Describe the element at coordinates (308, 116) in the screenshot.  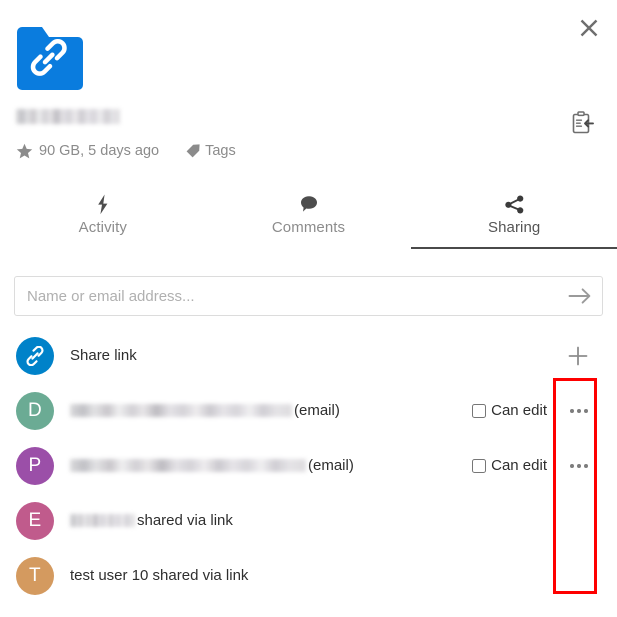
I see `file-name` at that location.